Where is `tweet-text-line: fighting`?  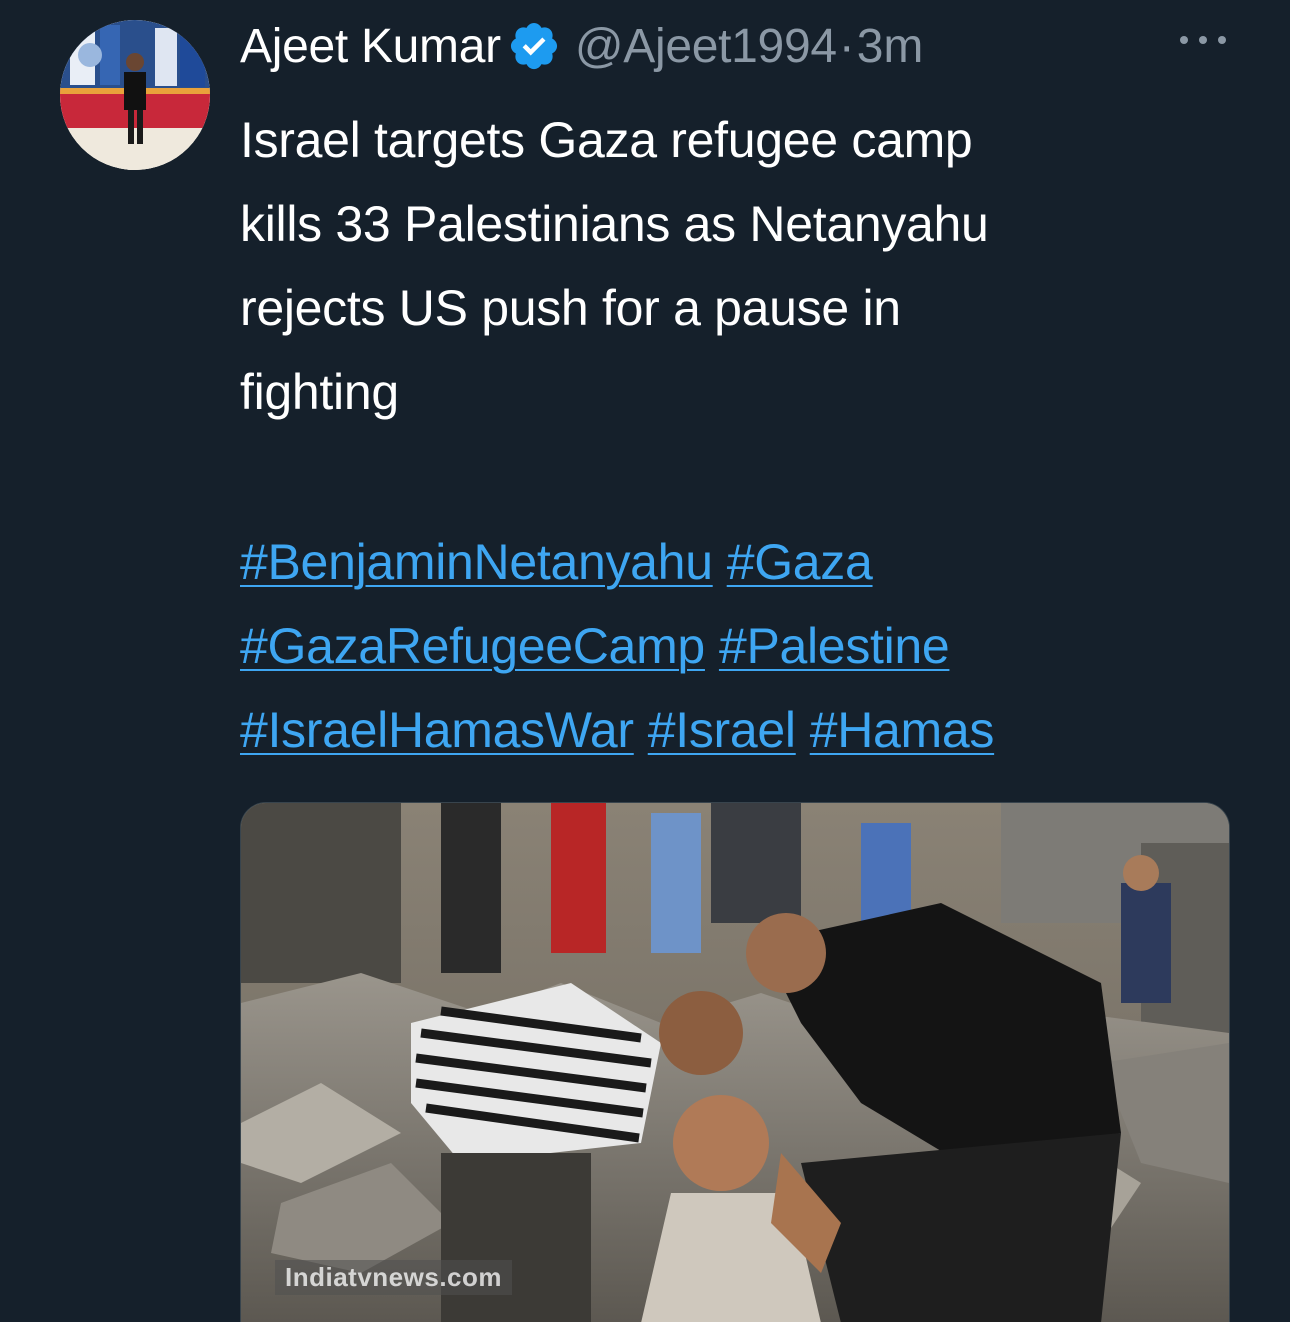
tweet-text-line: fighting is located at coordinates (319, 392).